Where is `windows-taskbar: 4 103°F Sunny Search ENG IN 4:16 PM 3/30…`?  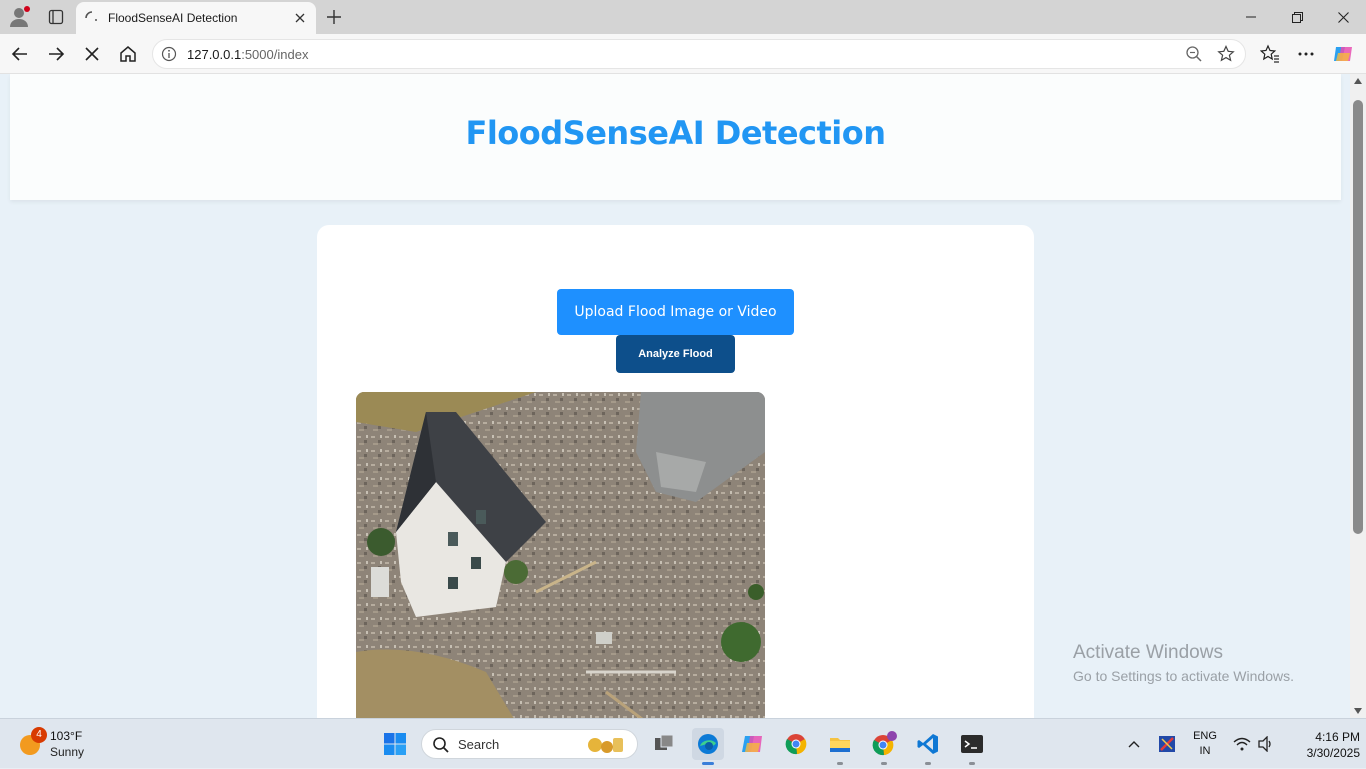 windows-taskbar: 4 103°F Sunny Search ENG IN 4:16 PM 3/30… is located at coordinates (683, 743).